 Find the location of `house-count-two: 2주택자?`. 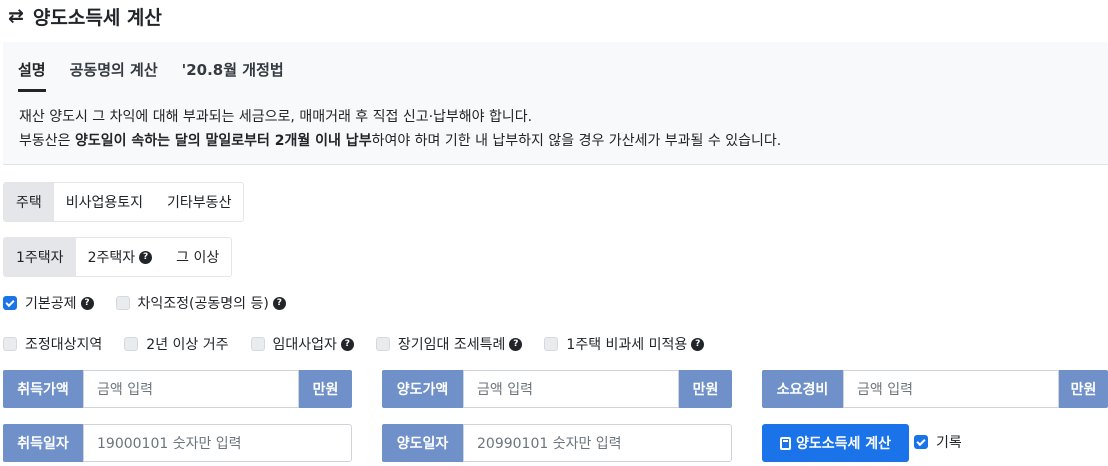

house-count-two: 2주택자? is located at coordinates (120, 257).